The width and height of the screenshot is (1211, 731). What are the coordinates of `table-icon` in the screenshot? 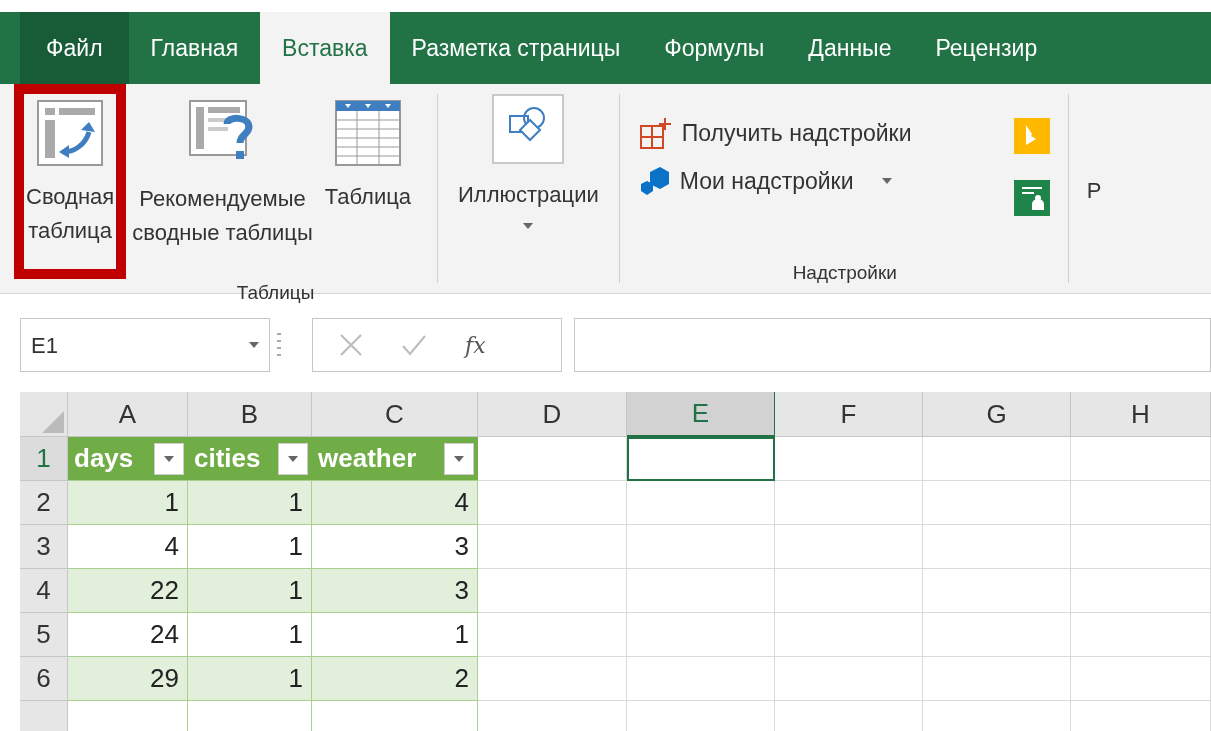 It's located at (367, 133).